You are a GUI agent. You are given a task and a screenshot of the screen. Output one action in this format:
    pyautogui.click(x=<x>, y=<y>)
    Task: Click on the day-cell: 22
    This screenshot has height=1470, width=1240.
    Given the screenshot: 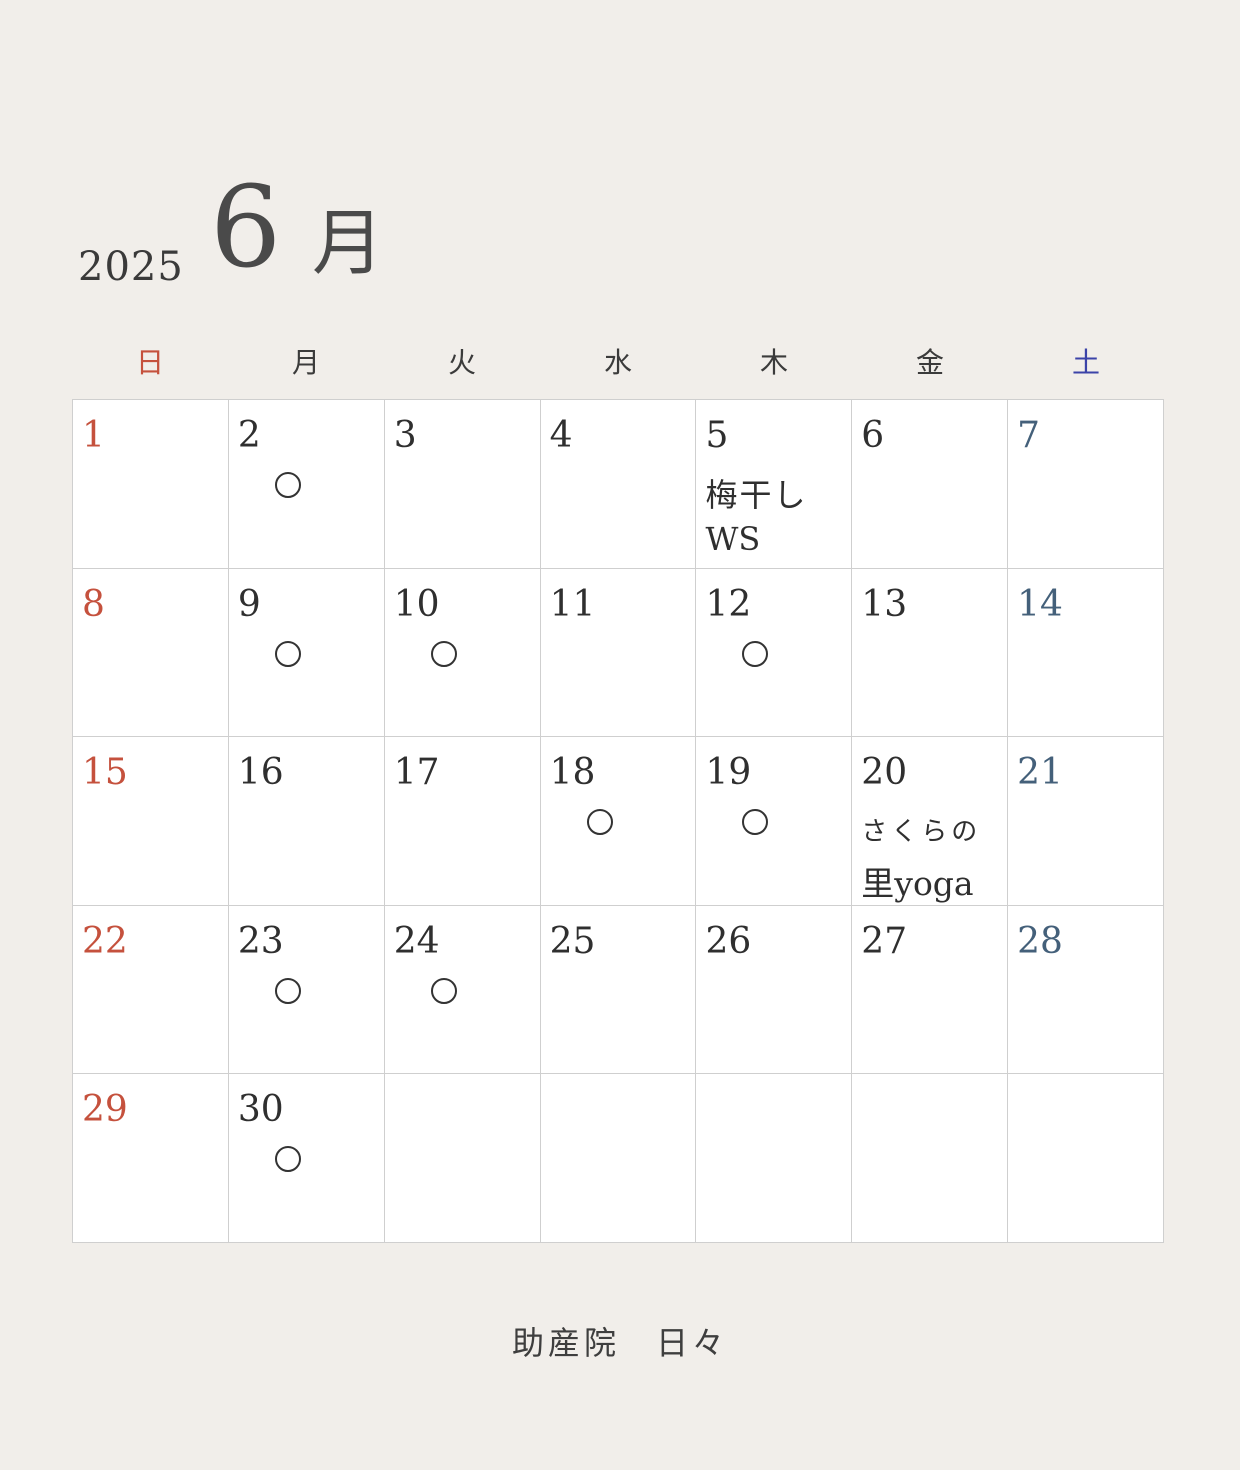 What is the action you would take?
    pyautogui.click(x=151, y=990)
    